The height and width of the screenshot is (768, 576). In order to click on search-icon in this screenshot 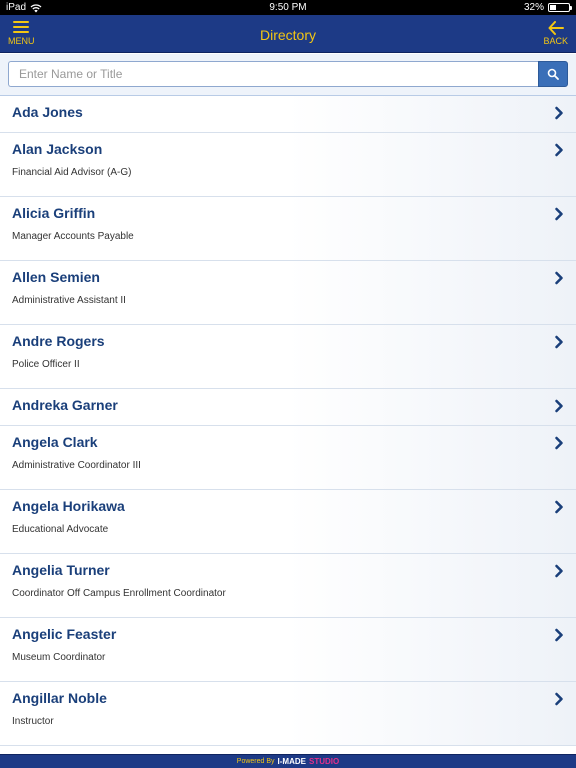, I will do `click(553, 74)`.